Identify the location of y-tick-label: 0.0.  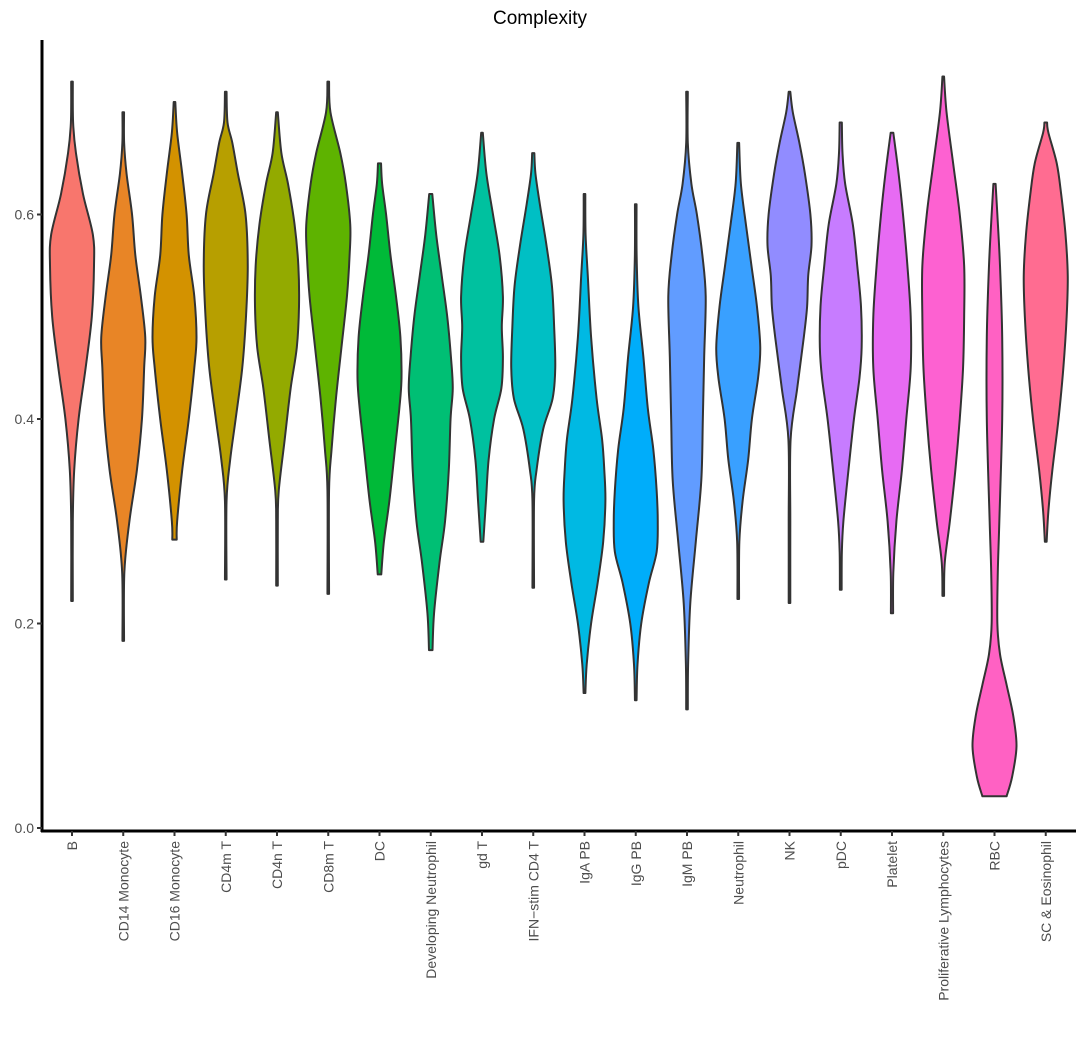
(25, 828).